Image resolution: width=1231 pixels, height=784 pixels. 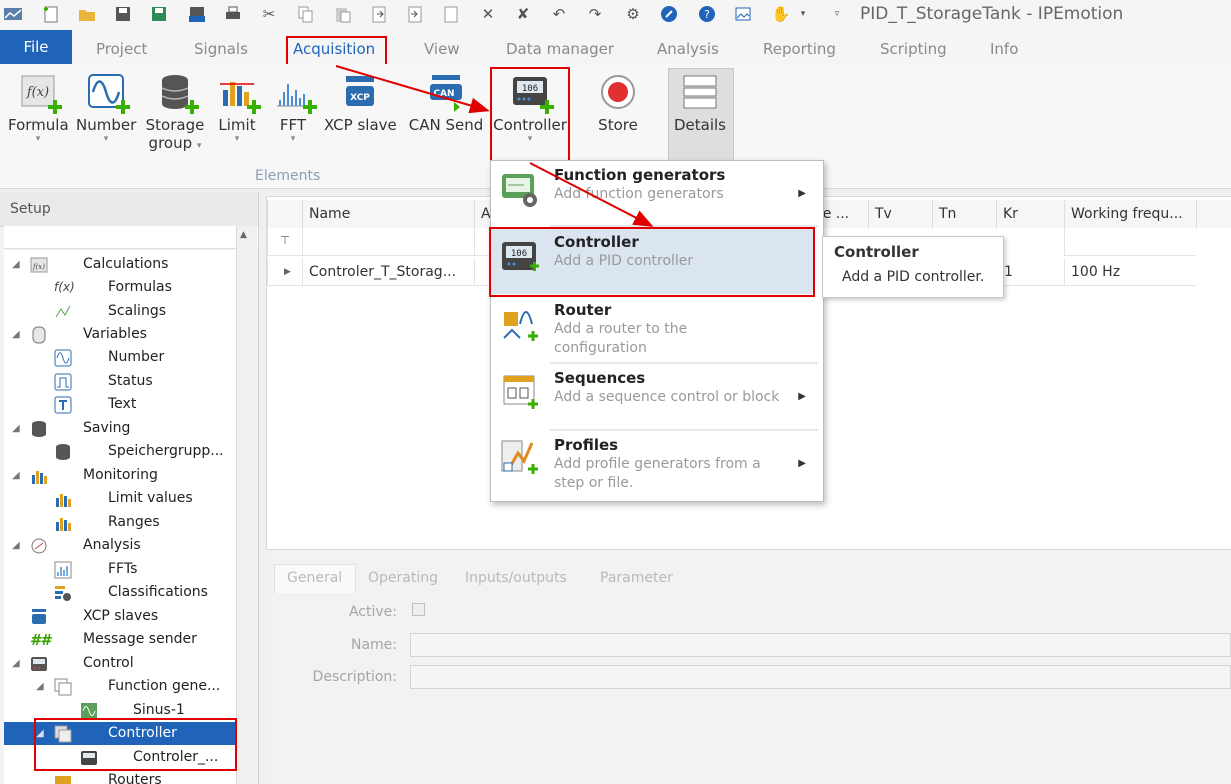 What do you see at coordinates (412, 89) in the screenshot?
I see `arrow-acquisition-to-controller` at bounding box center [412, 89].